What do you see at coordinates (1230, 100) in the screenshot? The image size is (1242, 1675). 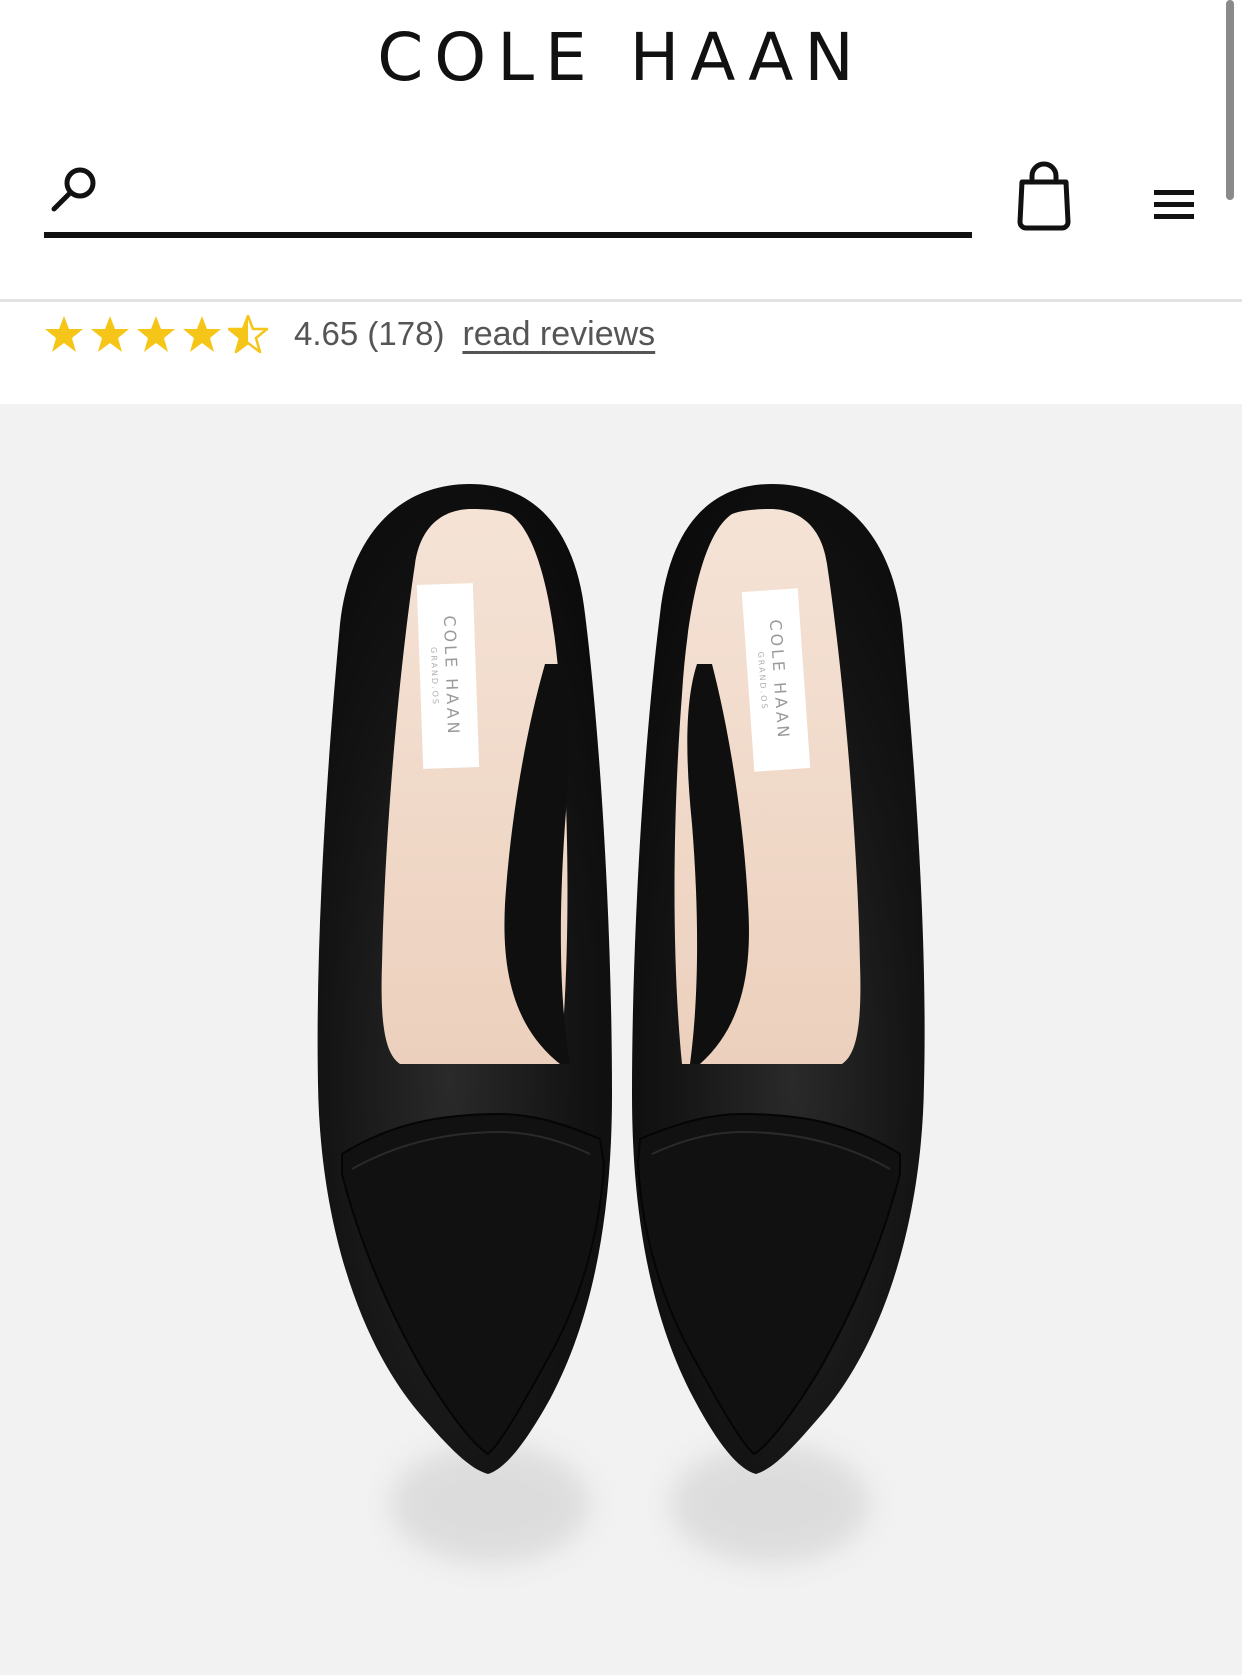 I see `scrollbar` at bounding box center [1230, 100].